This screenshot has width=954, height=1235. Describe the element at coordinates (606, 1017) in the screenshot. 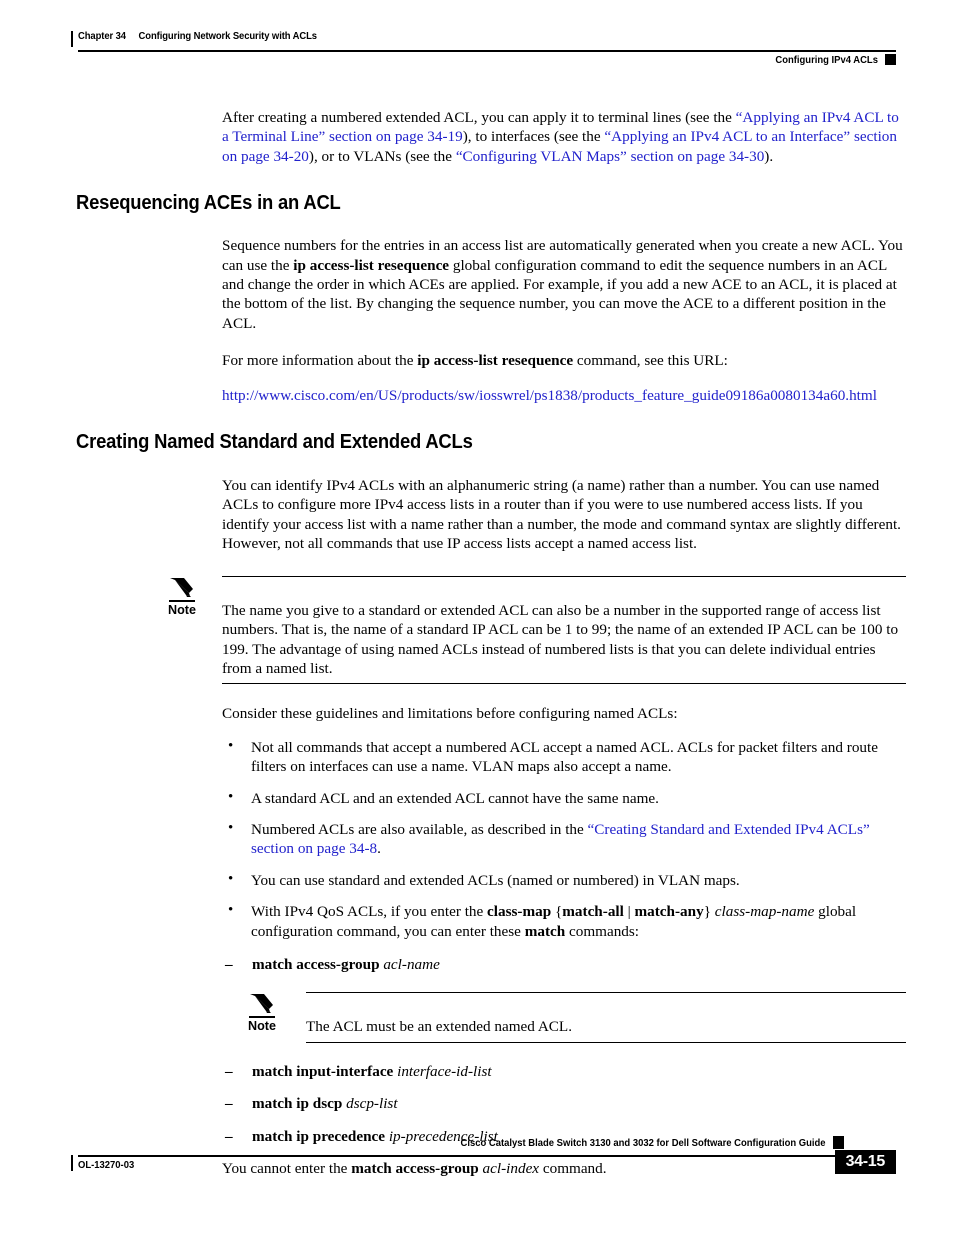

I see `note-2-body: The ACL must be an extended named ACL.` at that location.